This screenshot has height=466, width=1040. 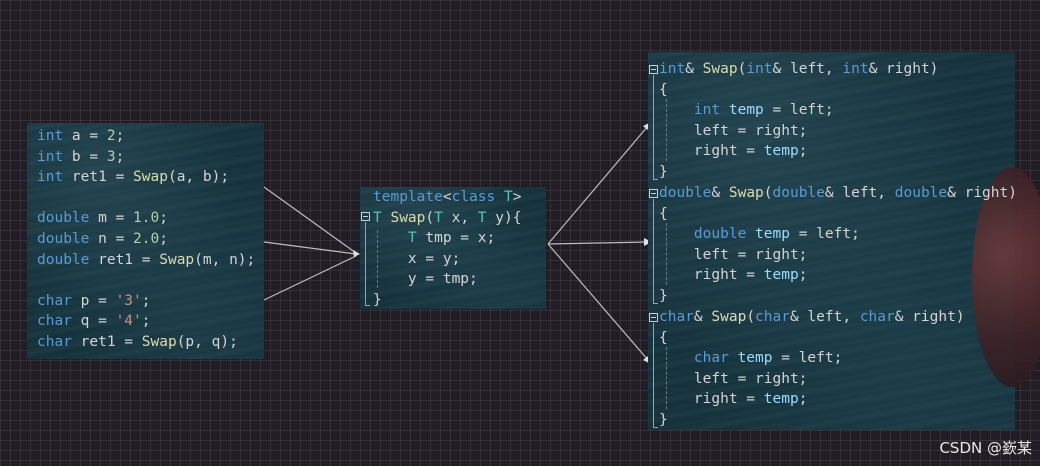 What do you see at coordinates (985, 448) in the screenshot?
I see `watermark: CSDN @嶔某` at bounding box center [985, 448].